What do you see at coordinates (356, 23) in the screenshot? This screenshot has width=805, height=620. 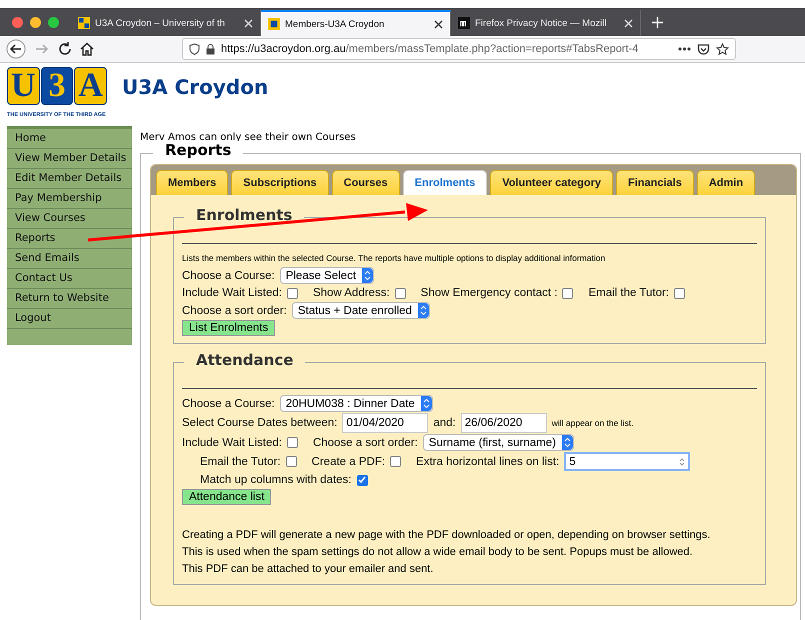 I see `browser-tab: Members-U3A Croydon` at bounding box center [356, 23].